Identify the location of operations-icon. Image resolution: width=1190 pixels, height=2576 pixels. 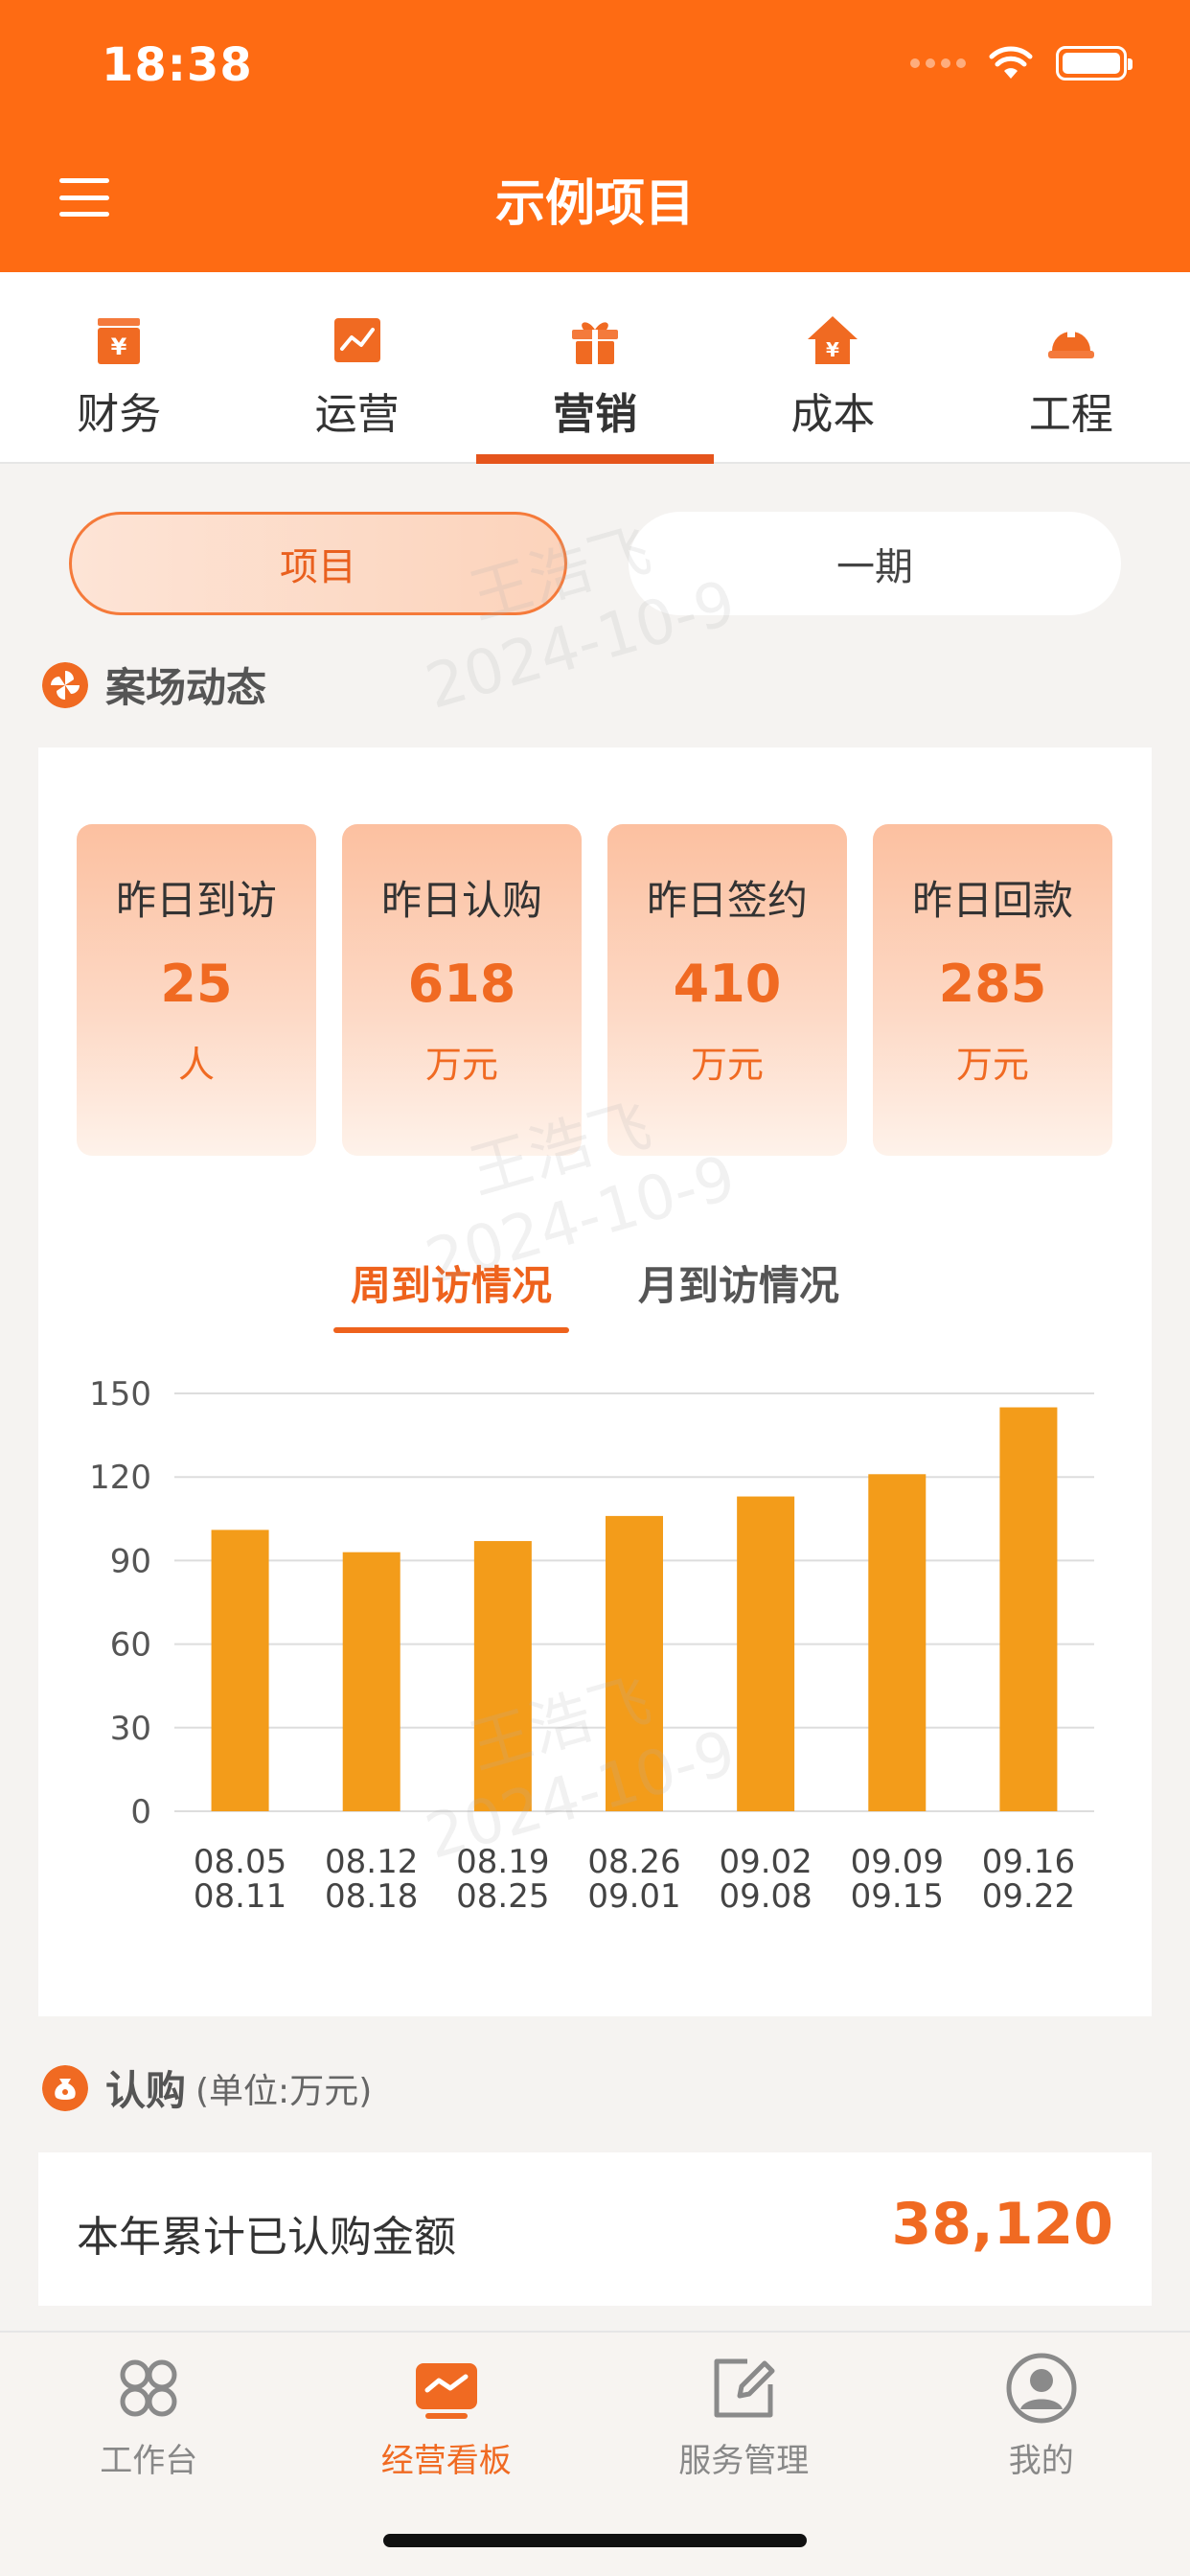
(357, 340).